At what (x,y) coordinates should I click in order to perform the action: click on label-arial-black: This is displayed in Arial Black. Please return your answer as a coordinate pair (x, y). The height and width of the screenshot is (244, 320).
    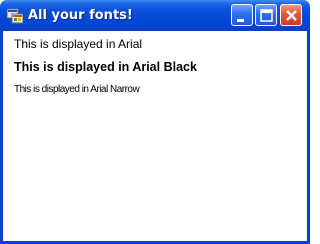
    Looking at the image, I should click on (105, 67).